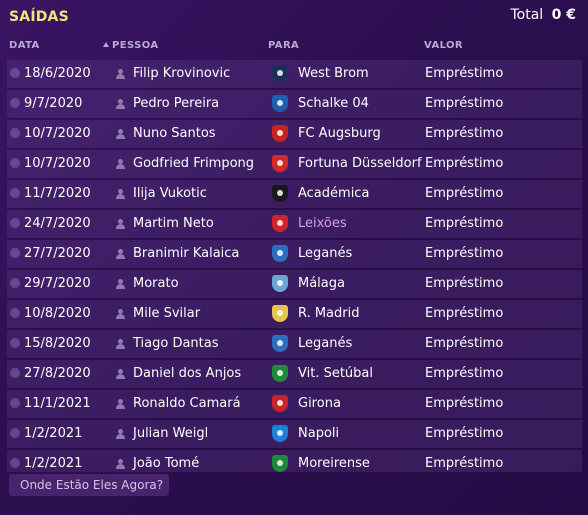 This screenshot has height=515, width=588. I want to click on row-club-name: Schalke 04, so click(333, 103).